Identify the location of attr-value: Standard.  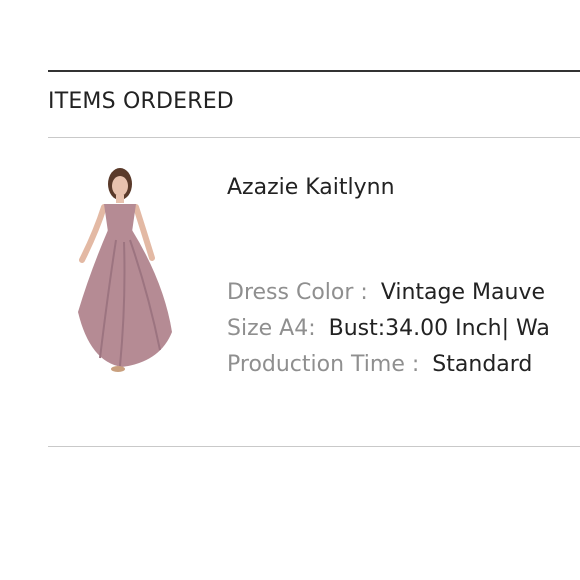
(482, 364).